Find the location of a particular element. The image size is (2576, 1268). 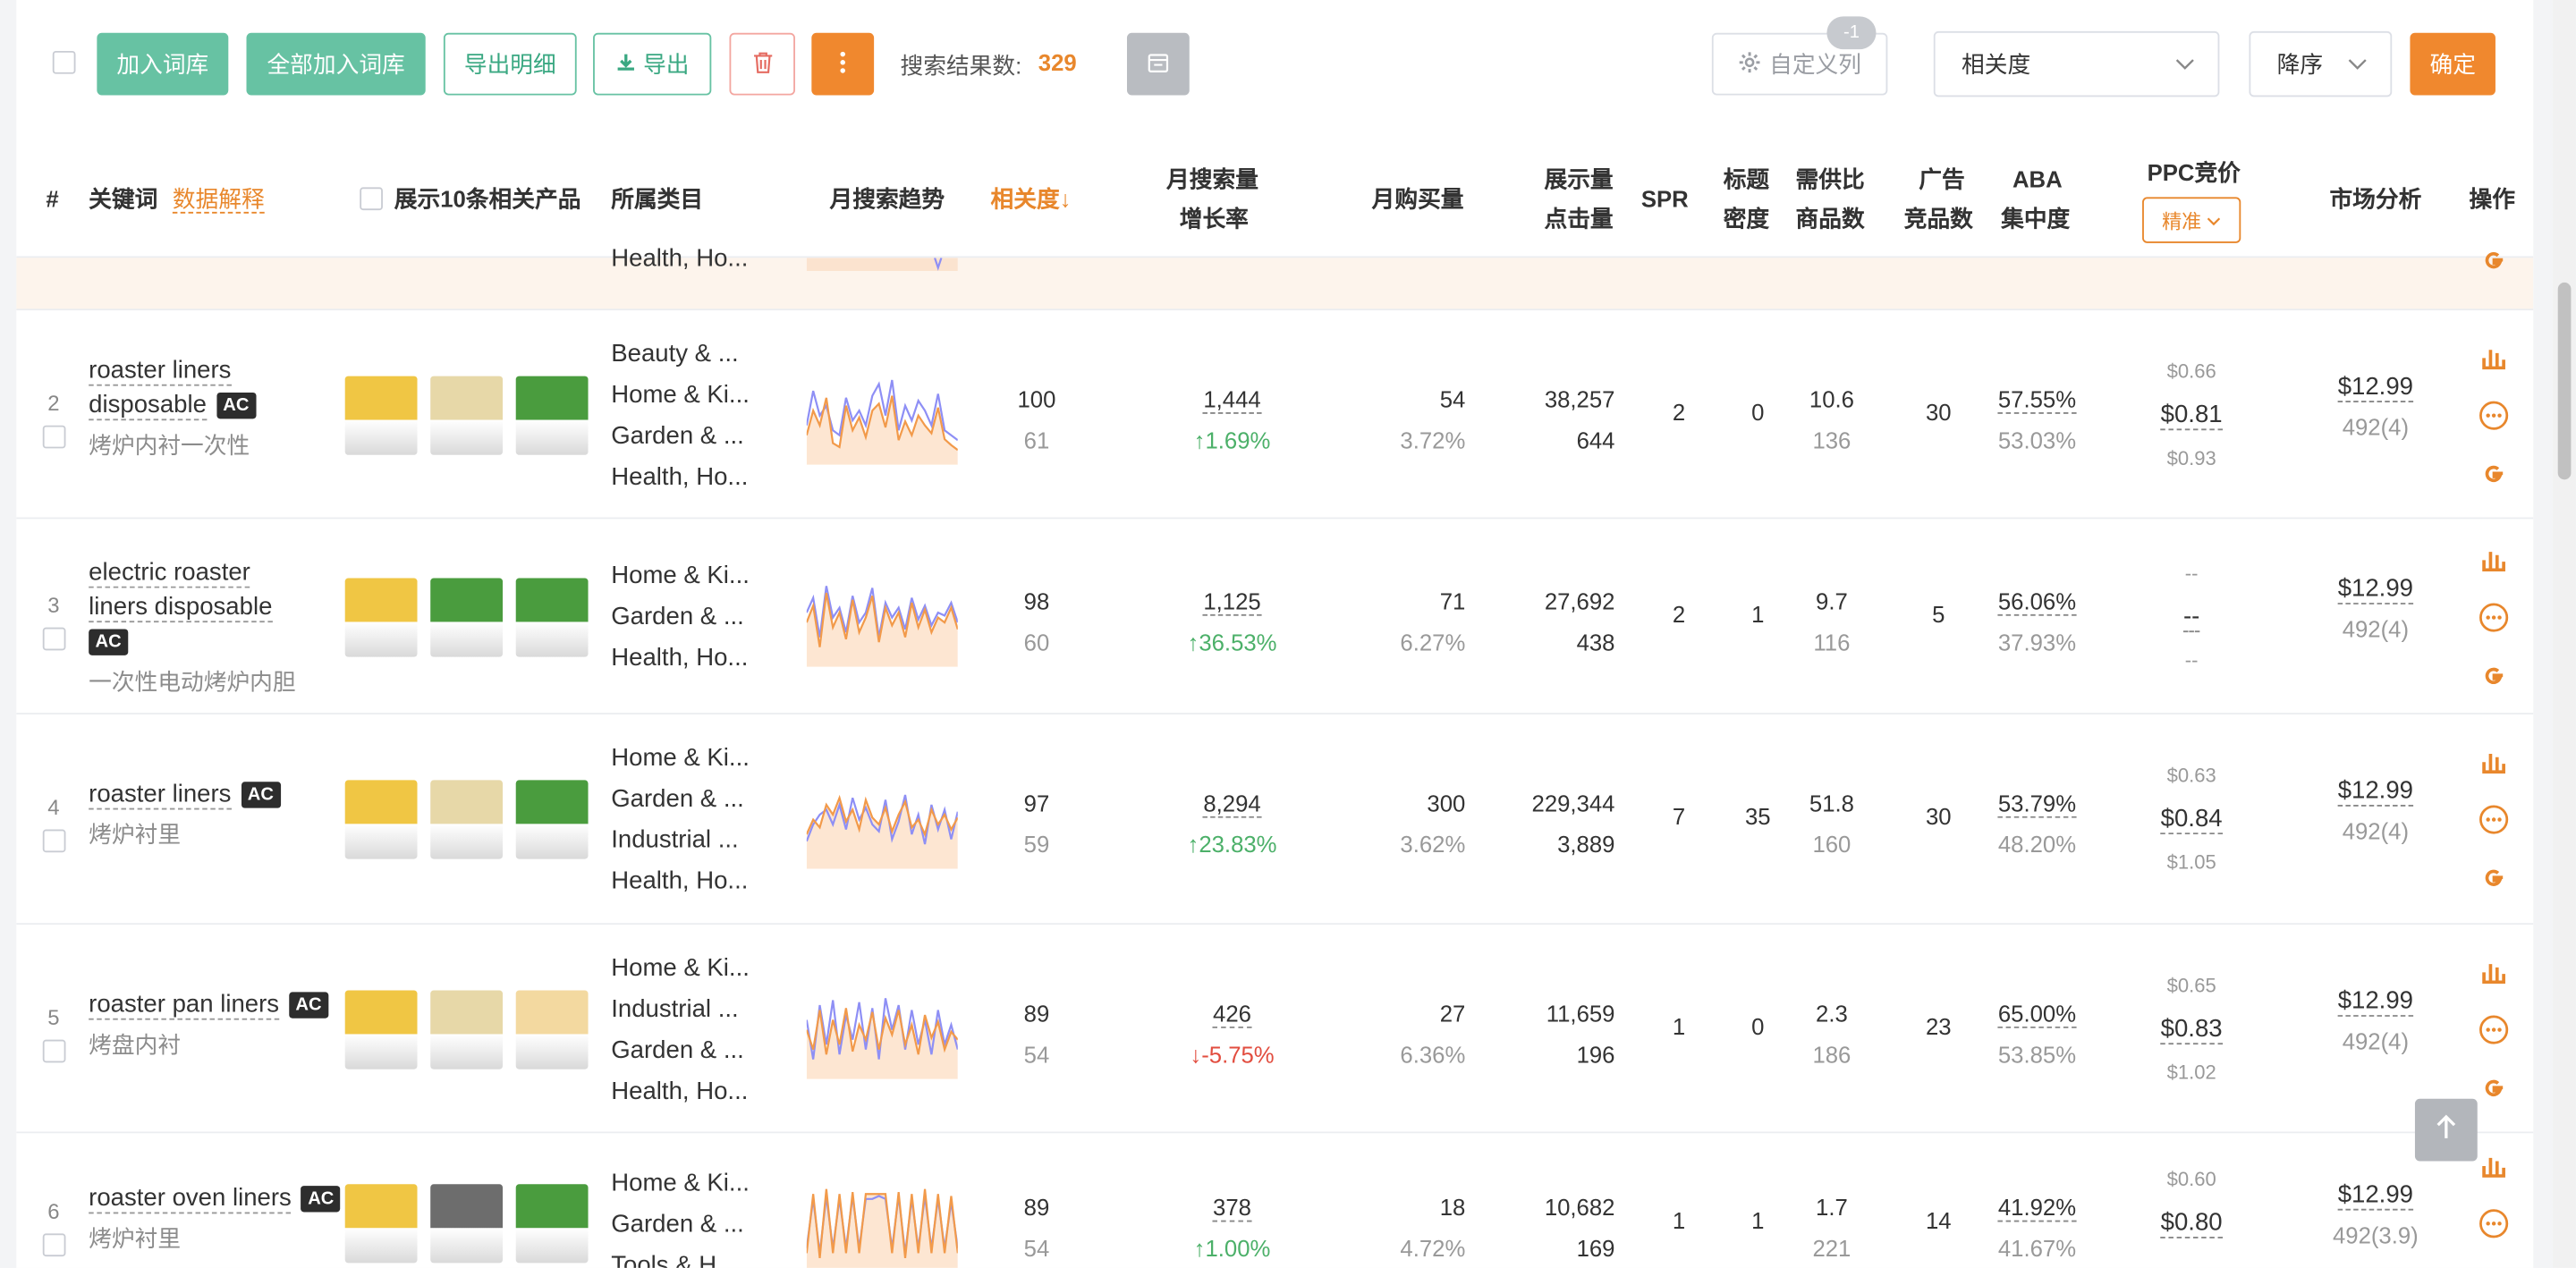

ppc-mid-value: -- is located at coordinates (2190, 617).